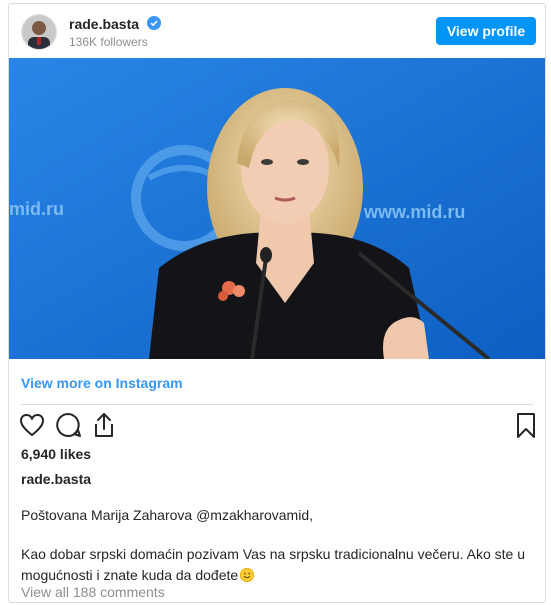 This screenshot has height=605, width=551. I want to click on view-comments-link: View all 188 comments, so click(93, 592).